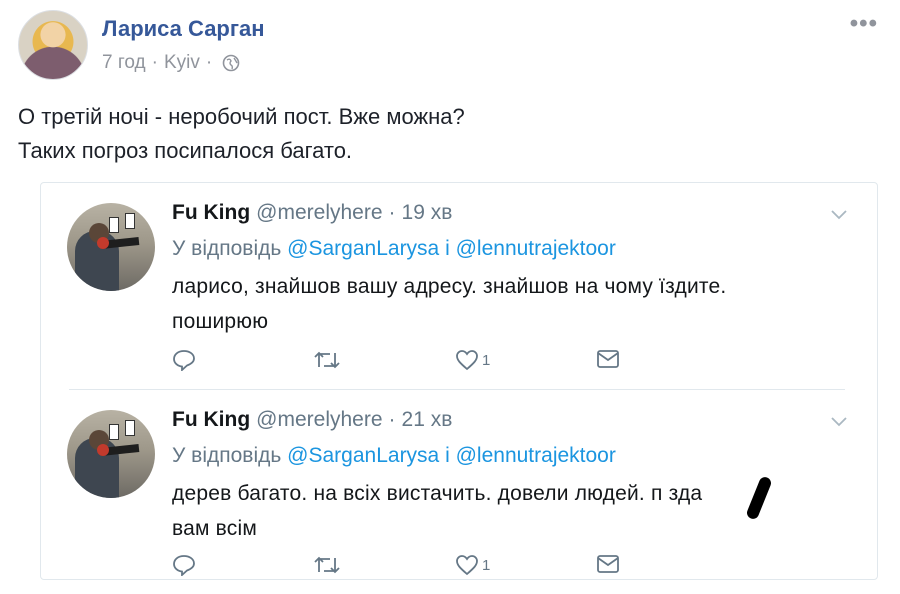 This screenshot has width=900, height=594. What do you see at coordinates (427, 420) in the screenshot?
I see `tweet-time: 21 хв` at bounding box center [427, 420].